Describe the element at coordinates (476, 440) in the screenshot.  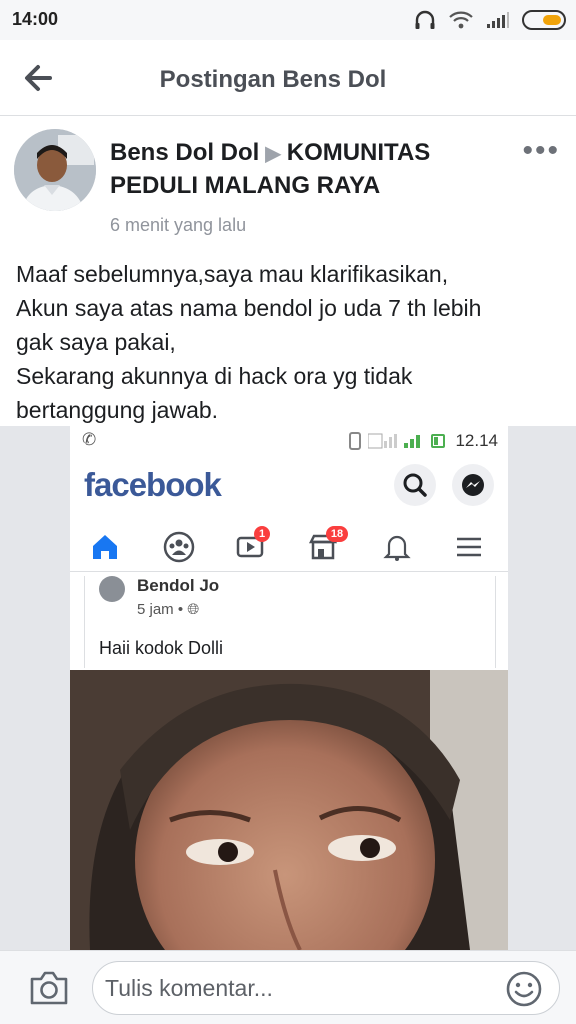
I see `embedded-status-time: 12.14` at that location.